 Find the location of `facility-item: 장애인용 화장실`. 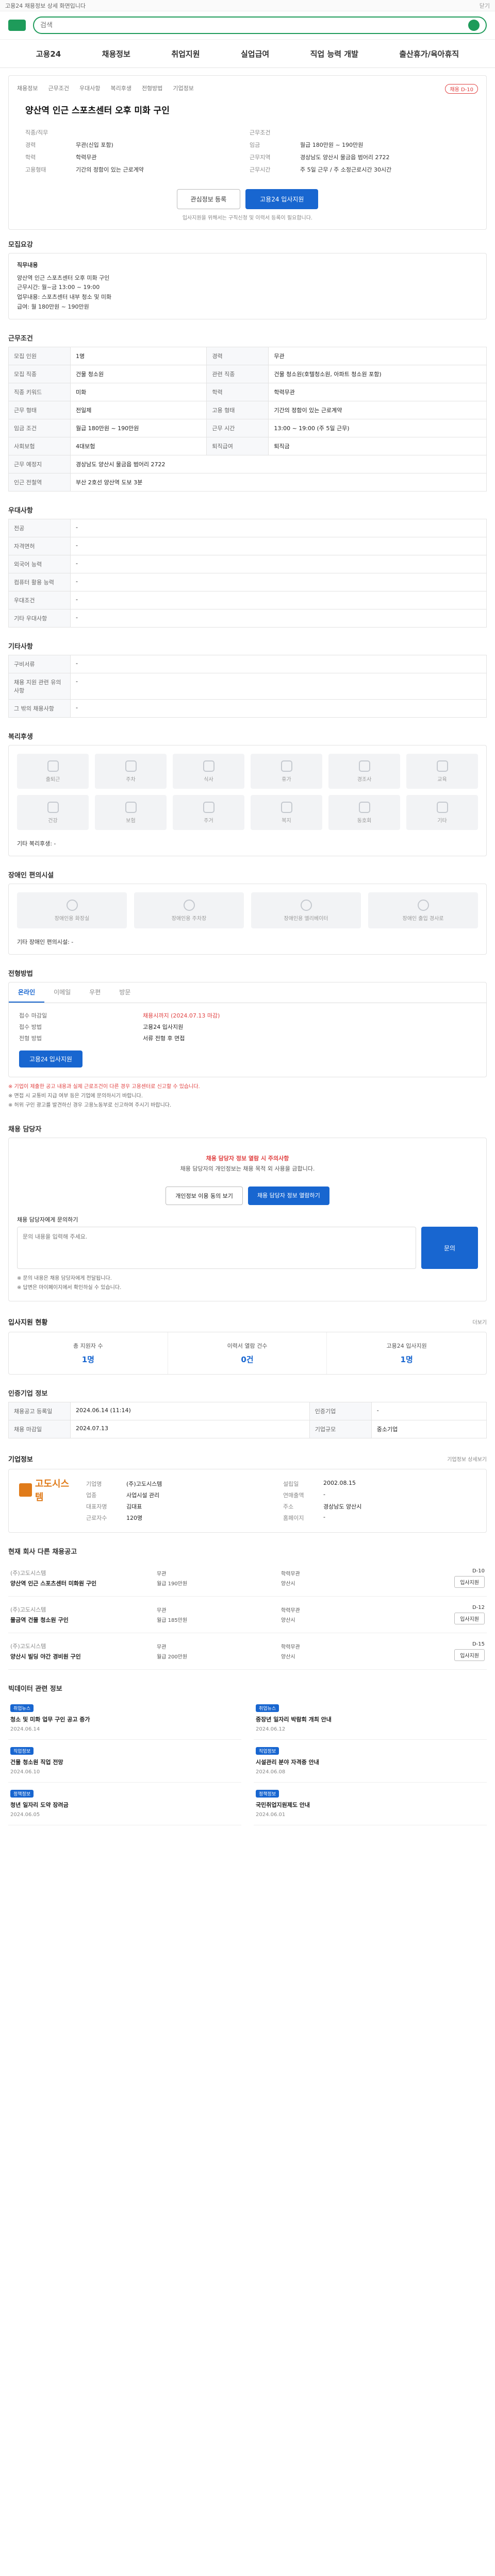

facility-item: 장애인용 화장실 is located at coordinates (72, 910).